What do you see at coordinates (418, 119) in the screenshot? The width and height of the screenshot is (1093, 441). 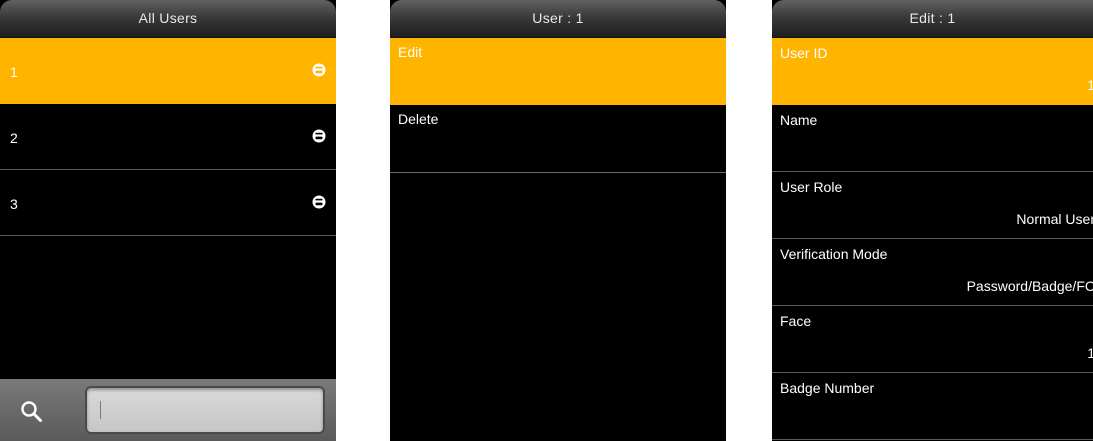 I see `menu-item-label: Delete` at bounding box center [418, 119].